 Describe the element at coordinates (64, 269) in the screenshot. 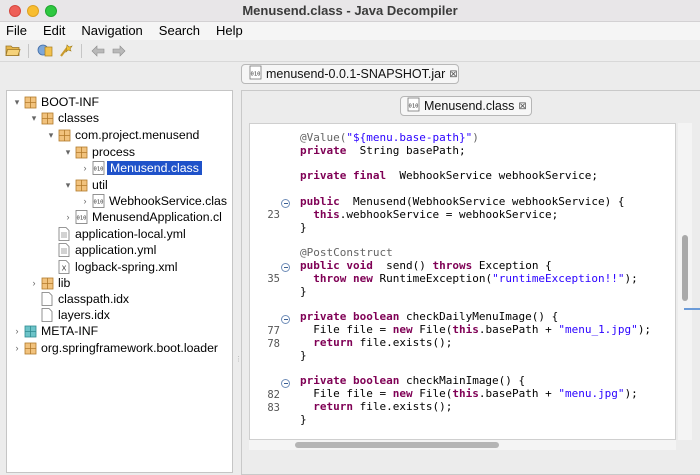

I see `svg-text: X` at that location.